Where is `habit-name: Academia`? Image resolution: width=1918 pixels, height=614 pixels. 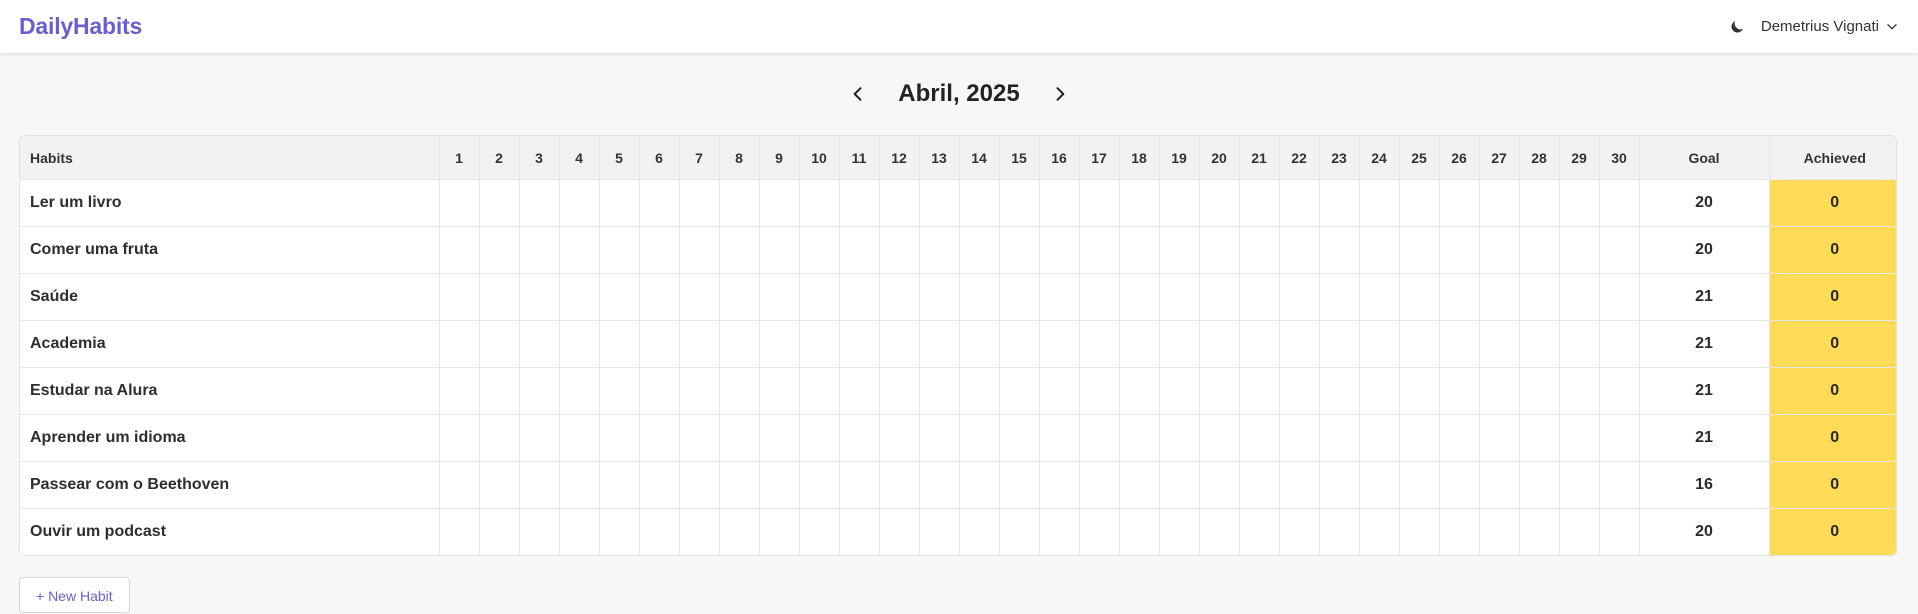 habit-name: Academia is located at coordinates (230, 344).